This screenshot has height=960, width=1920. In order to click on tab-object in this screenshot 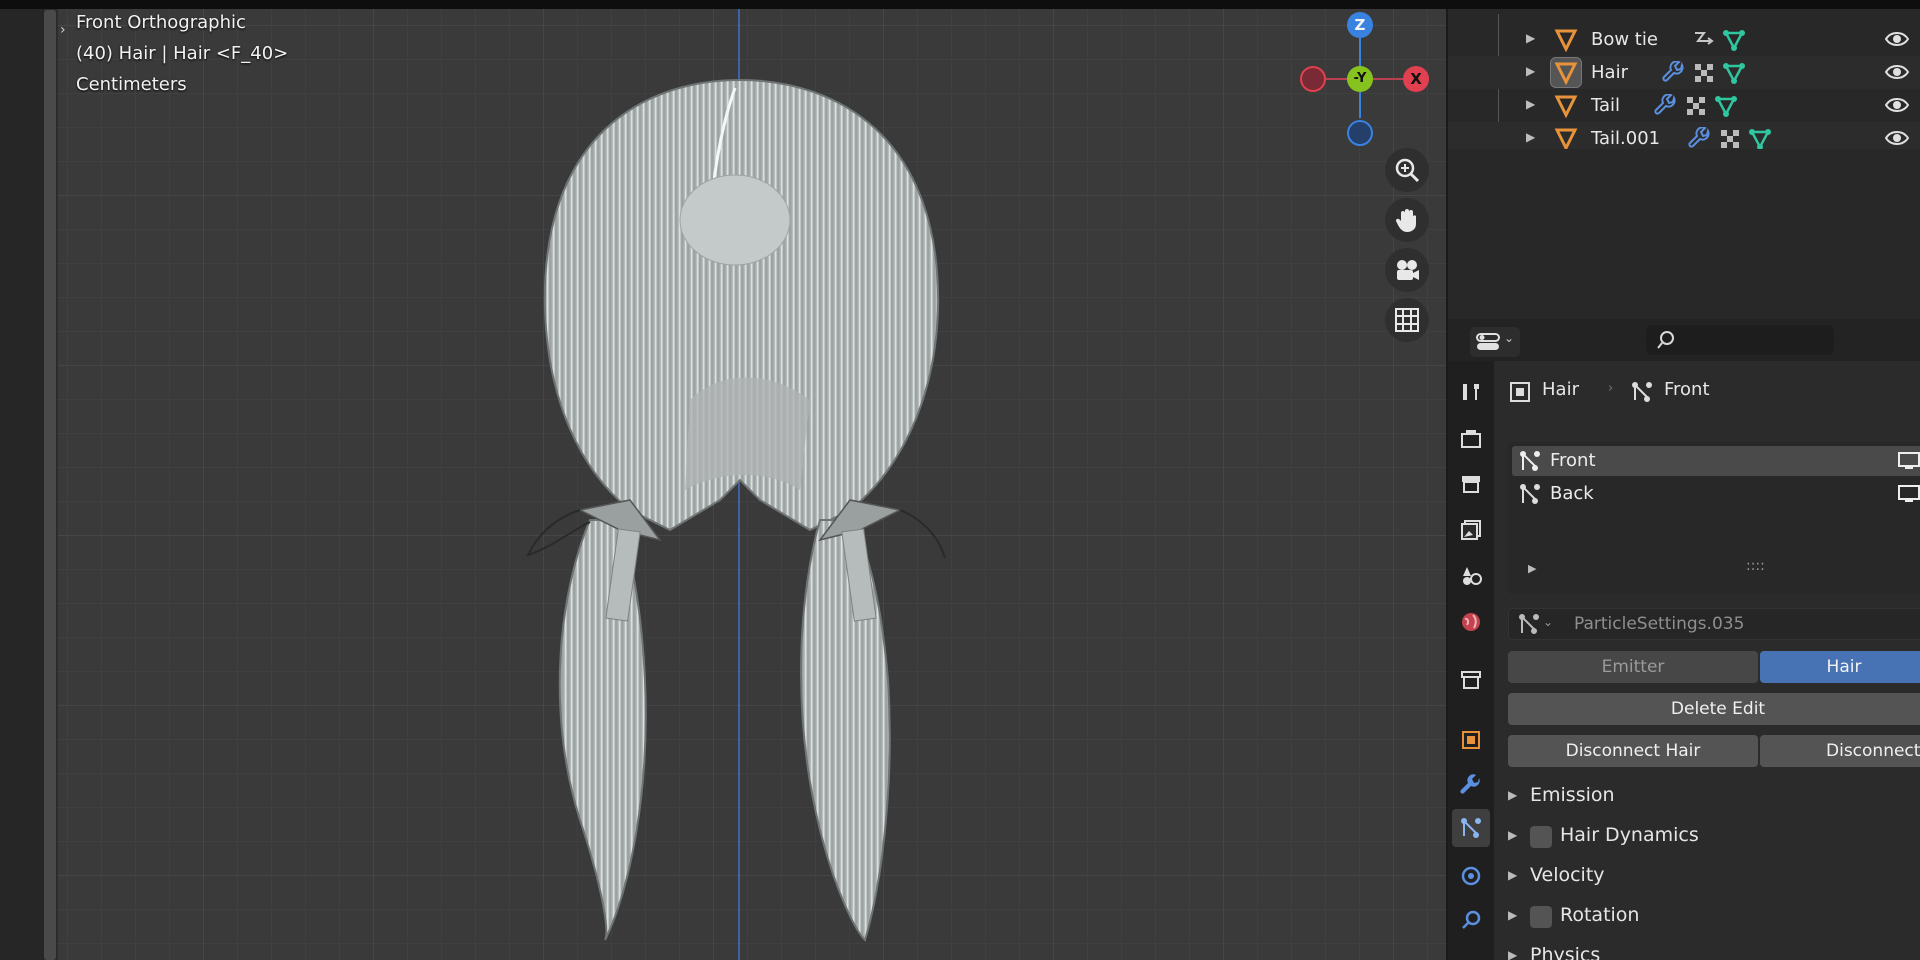, I will do `click(1471, 740)`.